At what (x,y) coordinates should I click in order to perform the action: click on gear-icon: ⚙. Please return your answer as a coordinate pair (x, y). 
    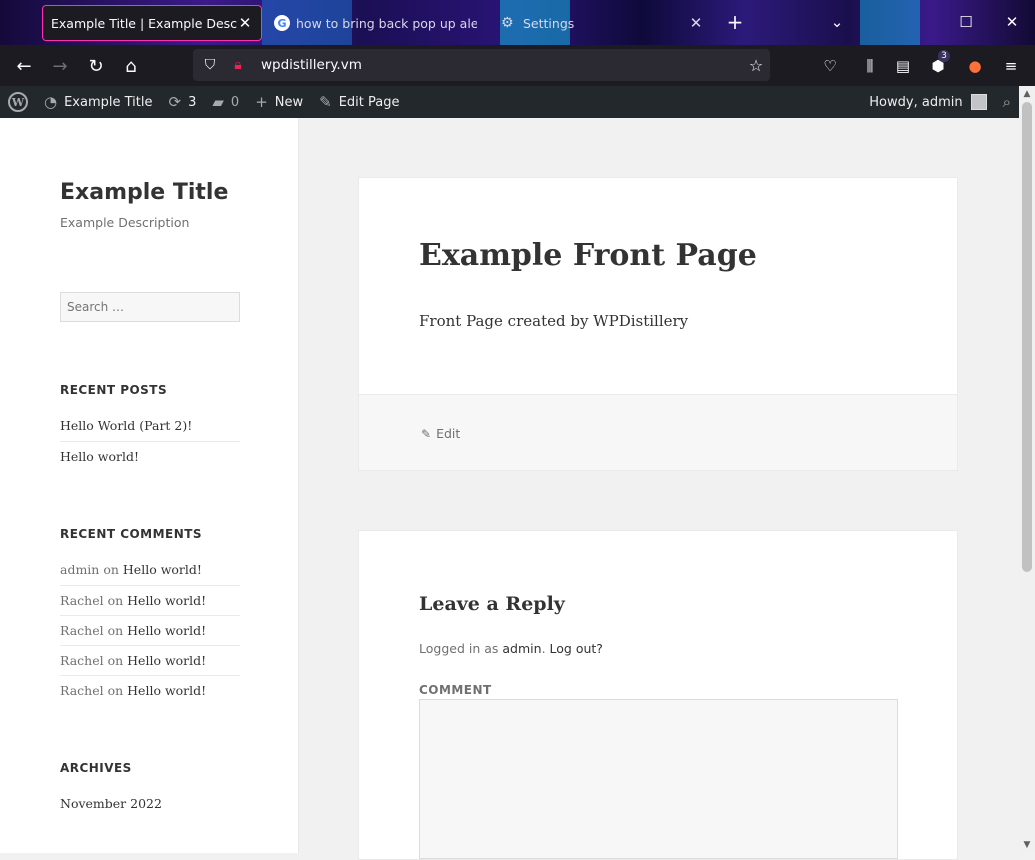
    Looking at the image, I should click on (507, 23).